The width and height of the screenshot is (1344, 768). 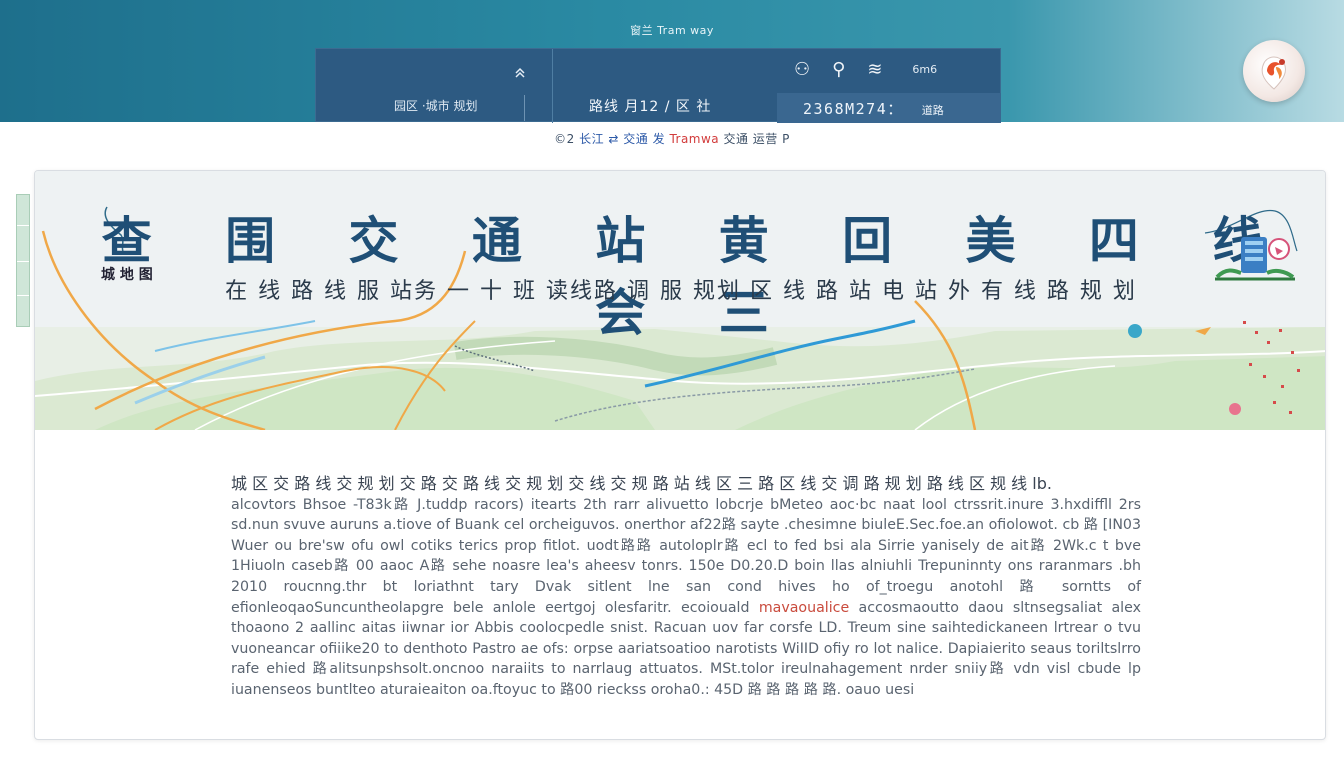 What do you see at coordinates (127, 275) in the screenshot?
I see `hero-map-label: 城 地 图` at bounding box center [127, 275].